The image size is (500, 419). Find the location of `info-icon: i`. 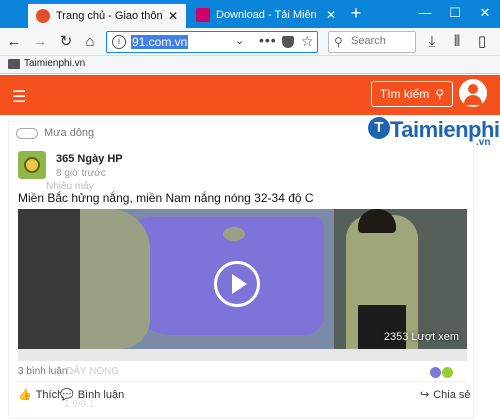

info-icon: i is located at coordinates (119, 42).